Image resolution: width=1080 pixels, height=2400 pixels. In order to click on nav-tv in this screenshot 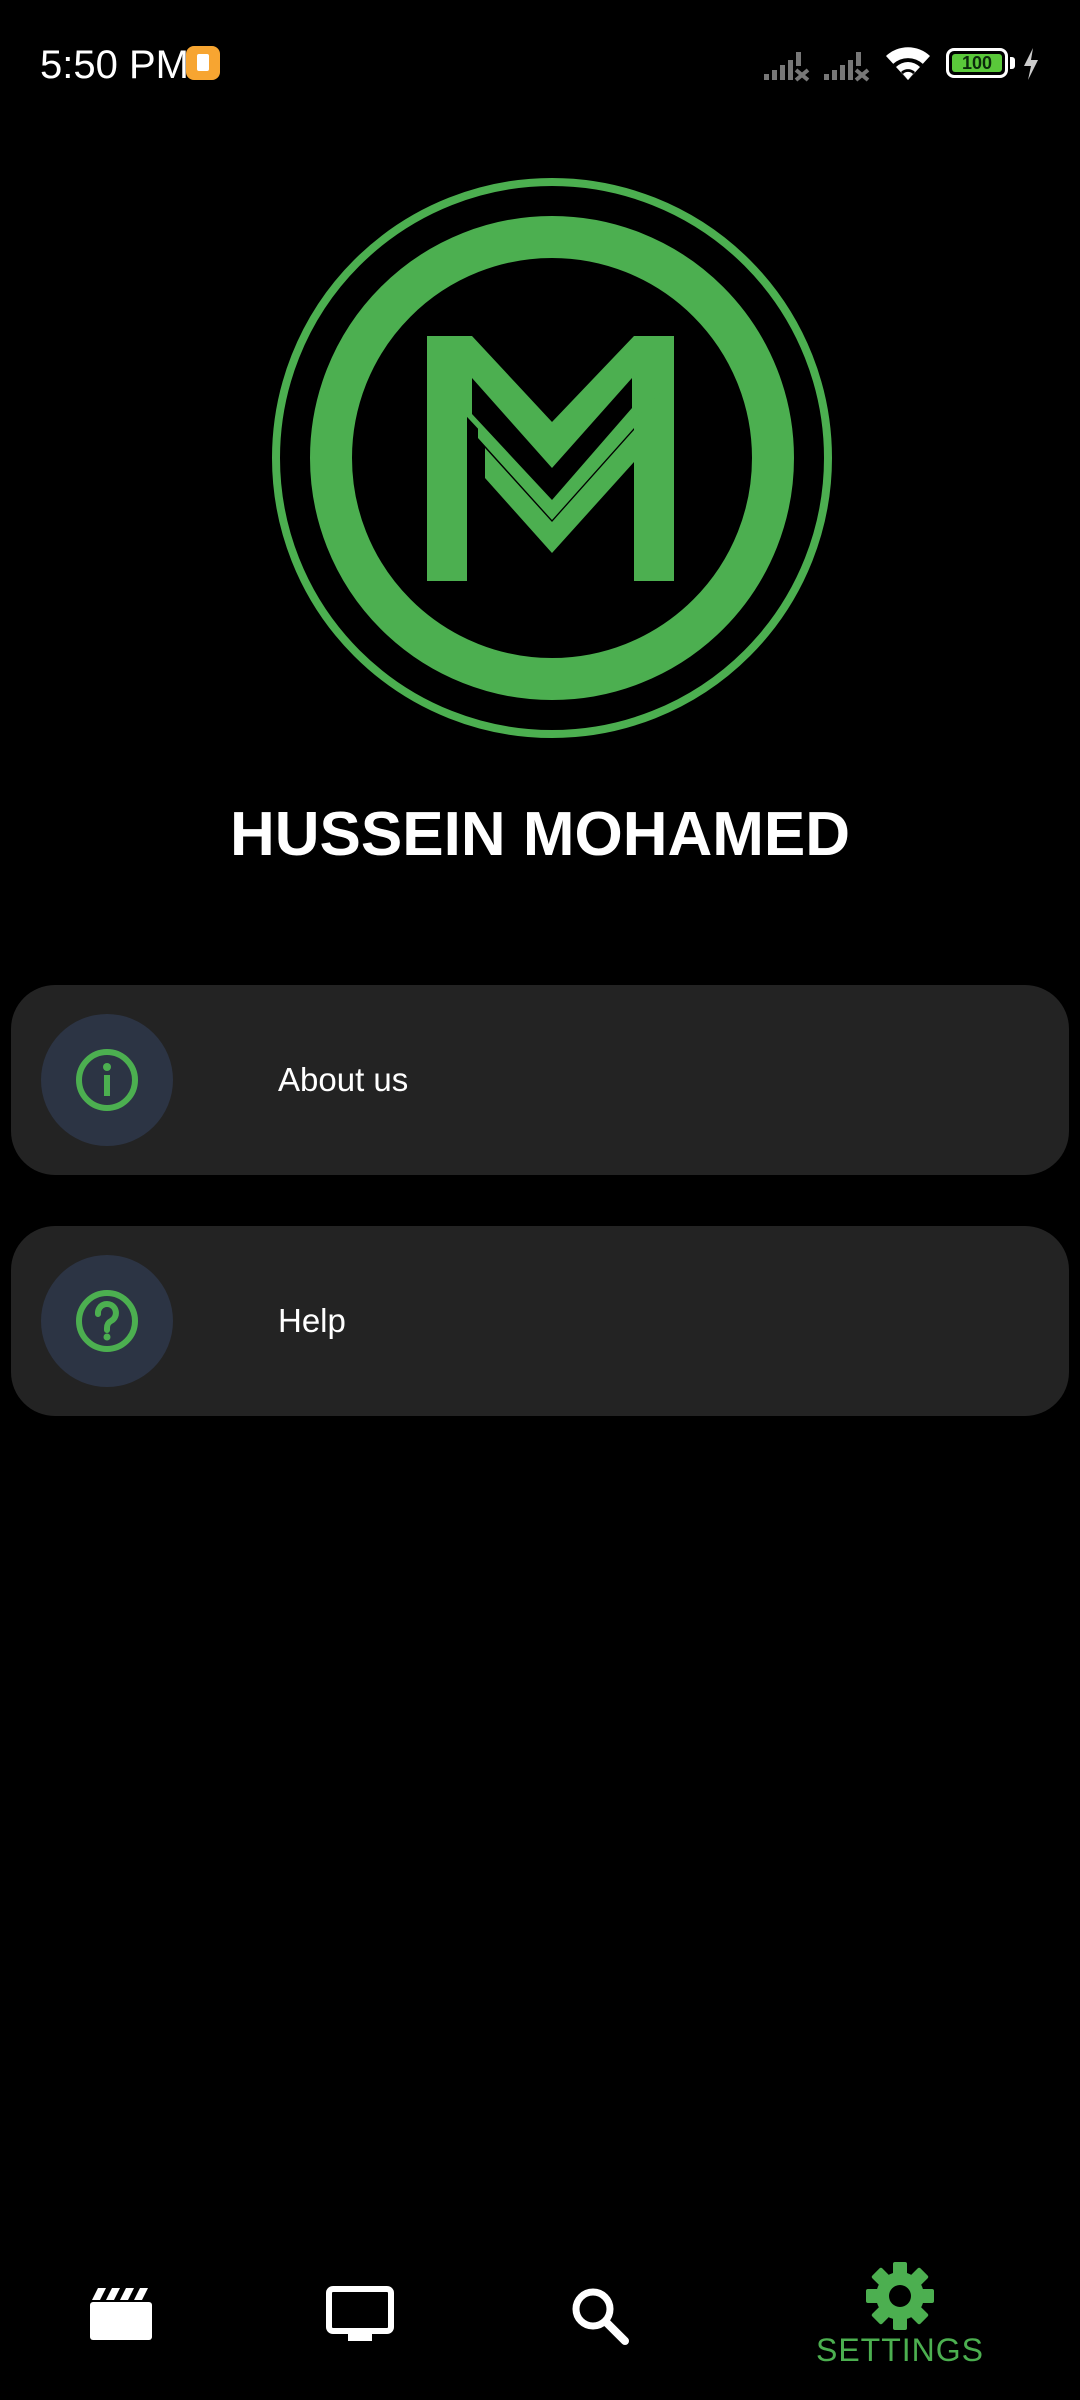, I will do `click(360, 2315)`.